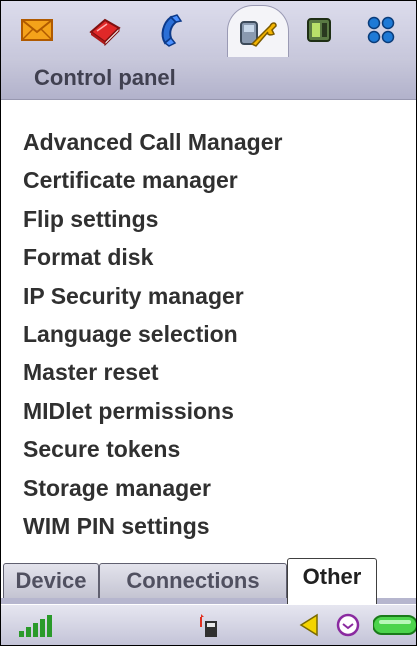 The width and height of the screenshot is (417, 646). I want to click on list-item-advanced-call-manager: Advanced Call Manager, so click(152, 146).